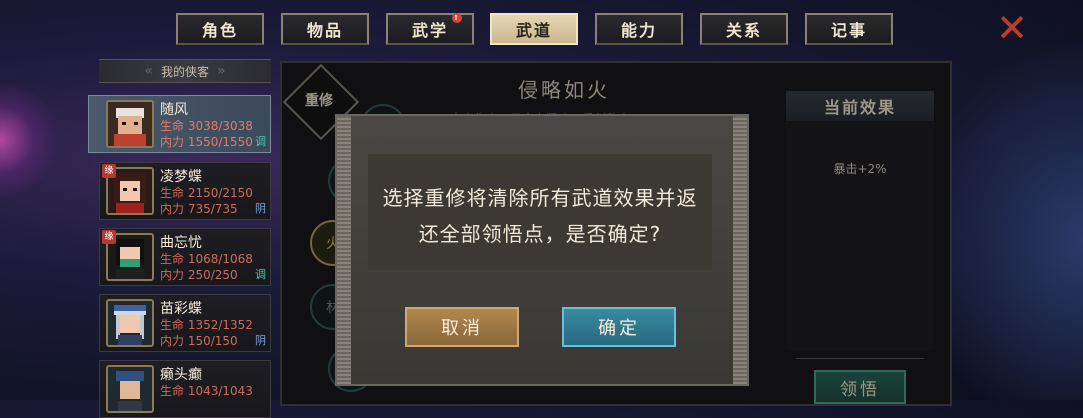 The image size is (1083, 418). What do you see at coordinates (462, 327) in the screenshot?
I see `cancel-button: 取消` at bounding box center [462, 327].